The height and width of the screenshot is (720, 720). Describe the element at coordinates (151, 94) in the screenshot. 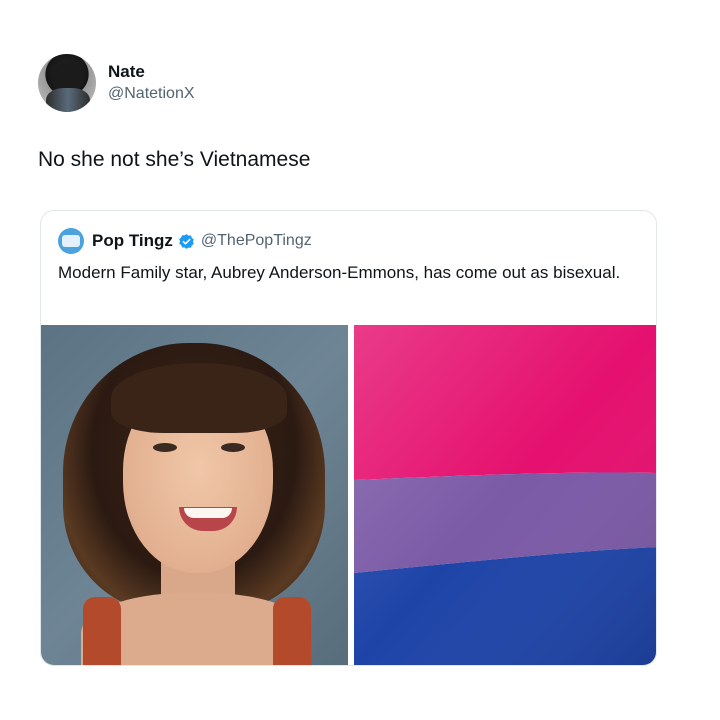

I see `author-handle: @NatetionX` at that location.